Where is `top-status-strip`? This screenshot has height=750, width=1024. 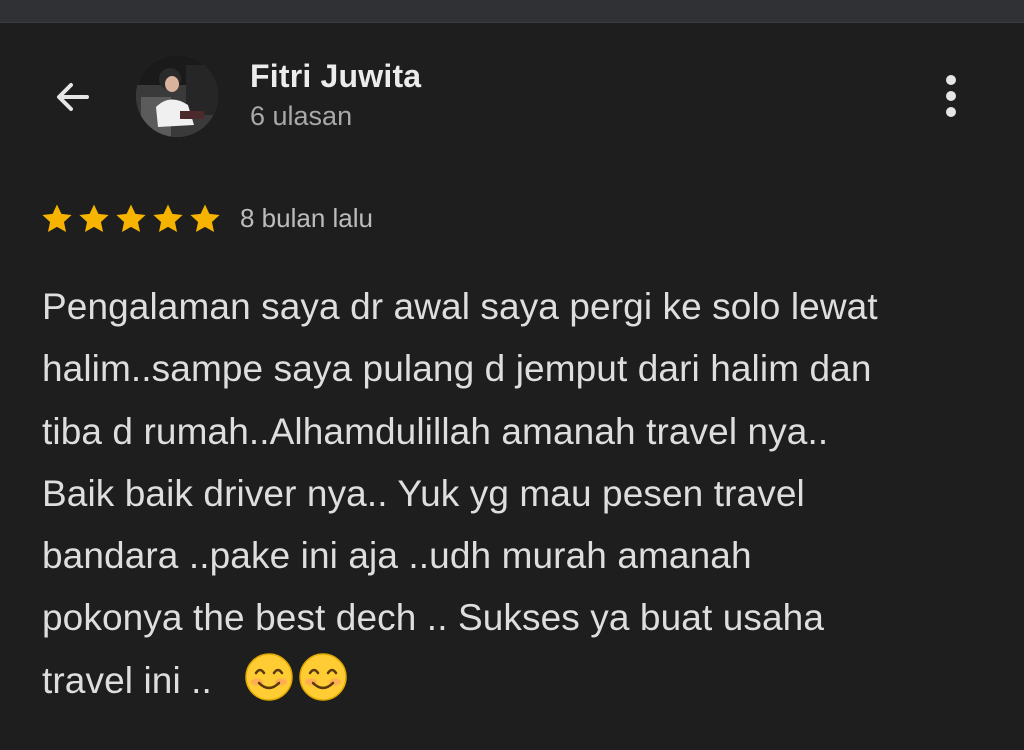 top-status-strip is located at coordinates (512, 11).